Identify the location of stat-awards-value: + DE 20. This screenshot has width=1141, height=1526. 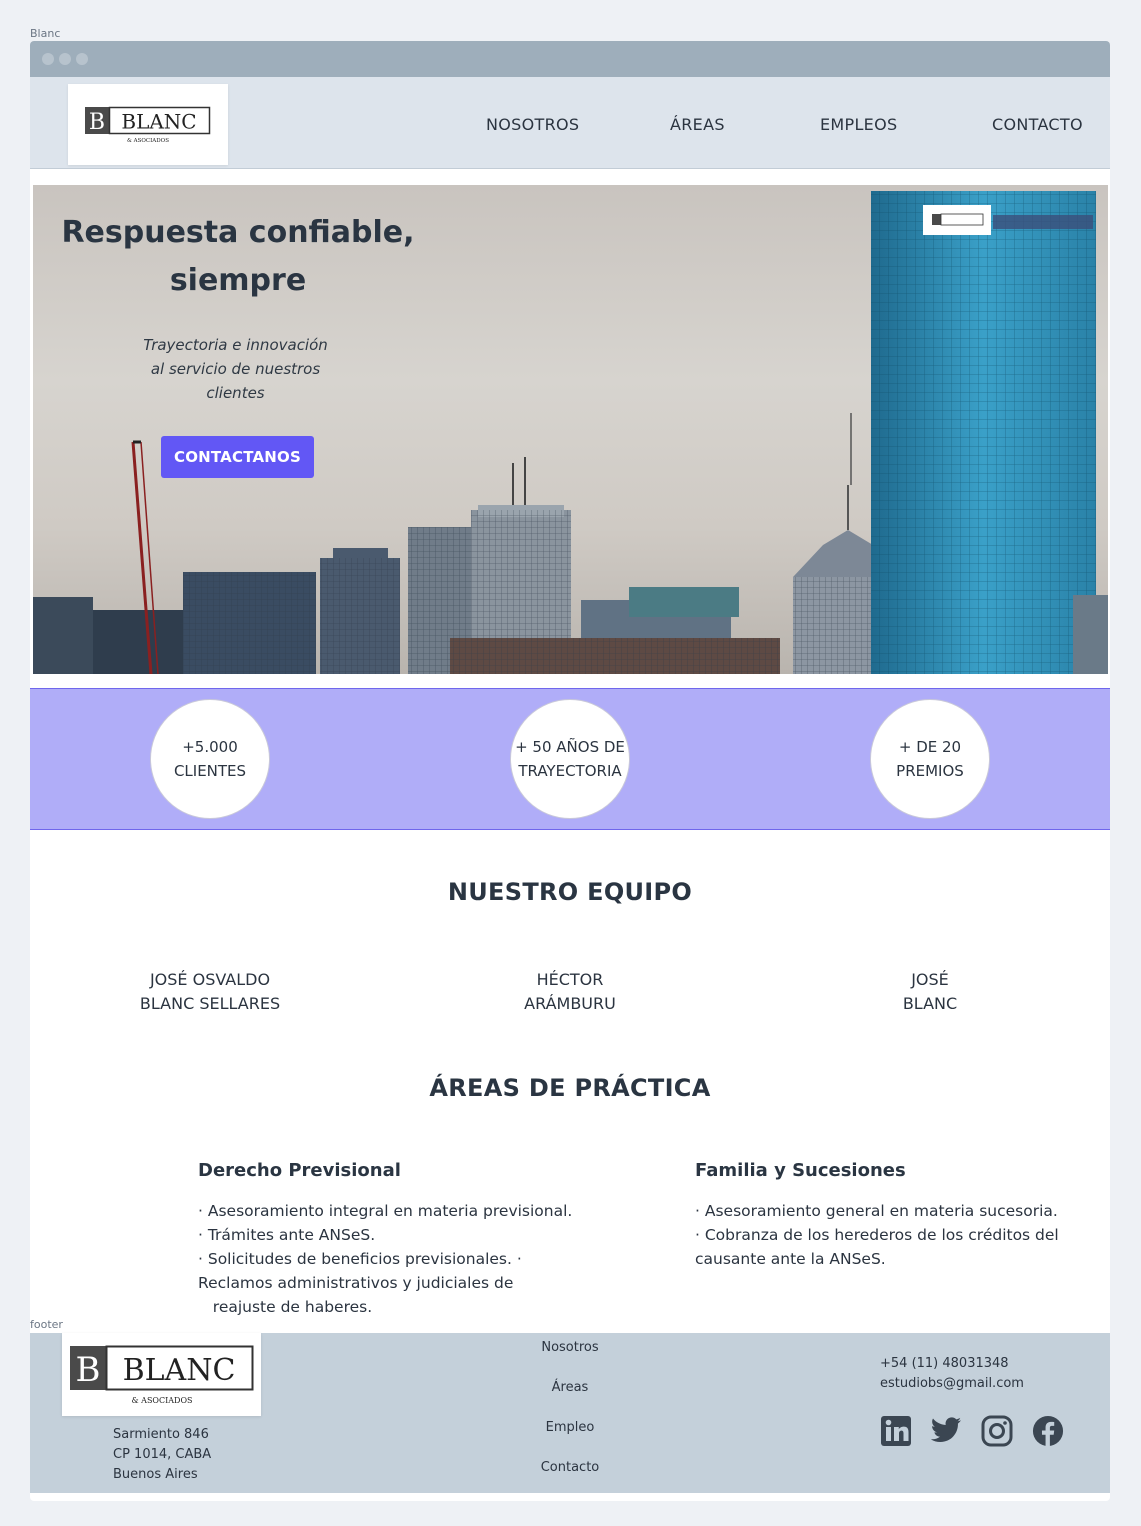
(930, 747).